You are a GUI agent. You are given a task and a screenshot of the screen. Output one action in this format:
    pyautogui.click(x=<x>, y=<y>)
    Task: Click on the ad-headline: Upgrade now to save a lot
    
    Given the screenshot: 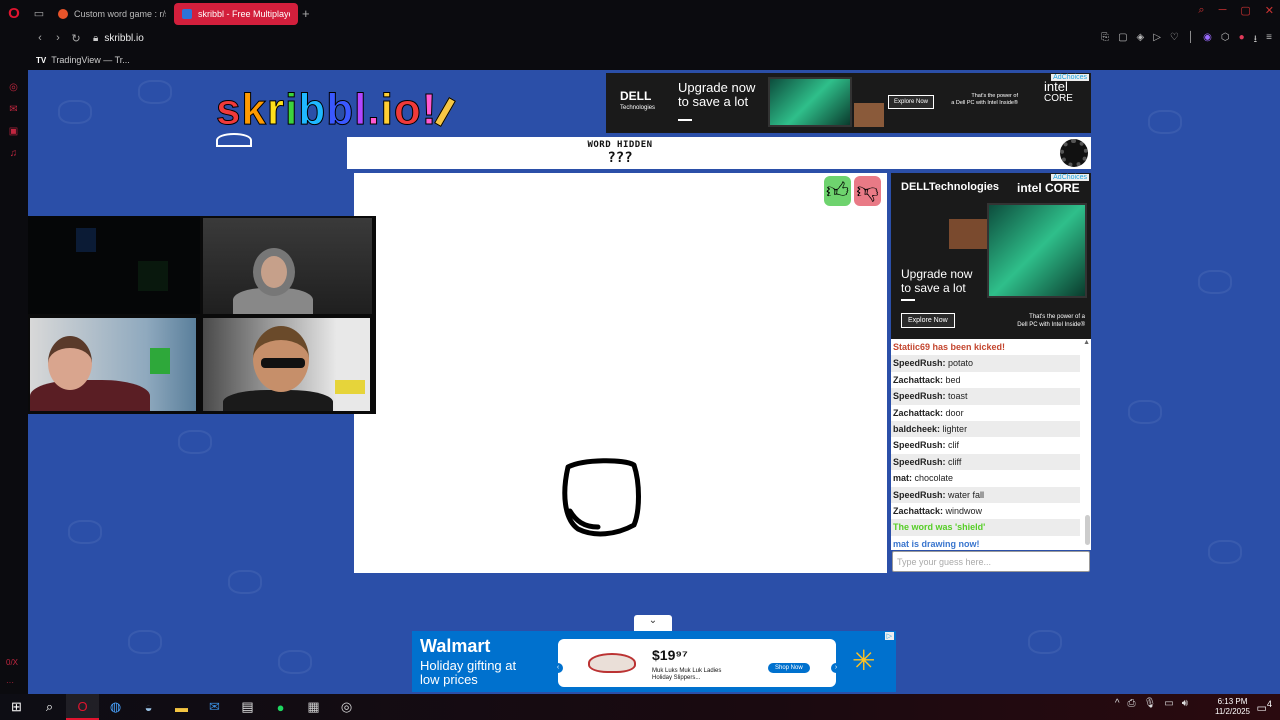 What is the action you would take?
    pyautogui.click(x=937, y=281)
    